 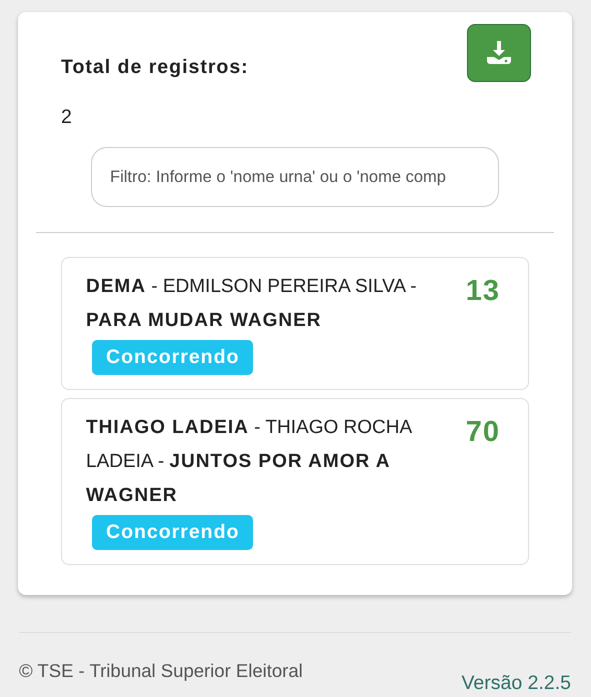 I want to click on download-button, so click(x=499, y=53).